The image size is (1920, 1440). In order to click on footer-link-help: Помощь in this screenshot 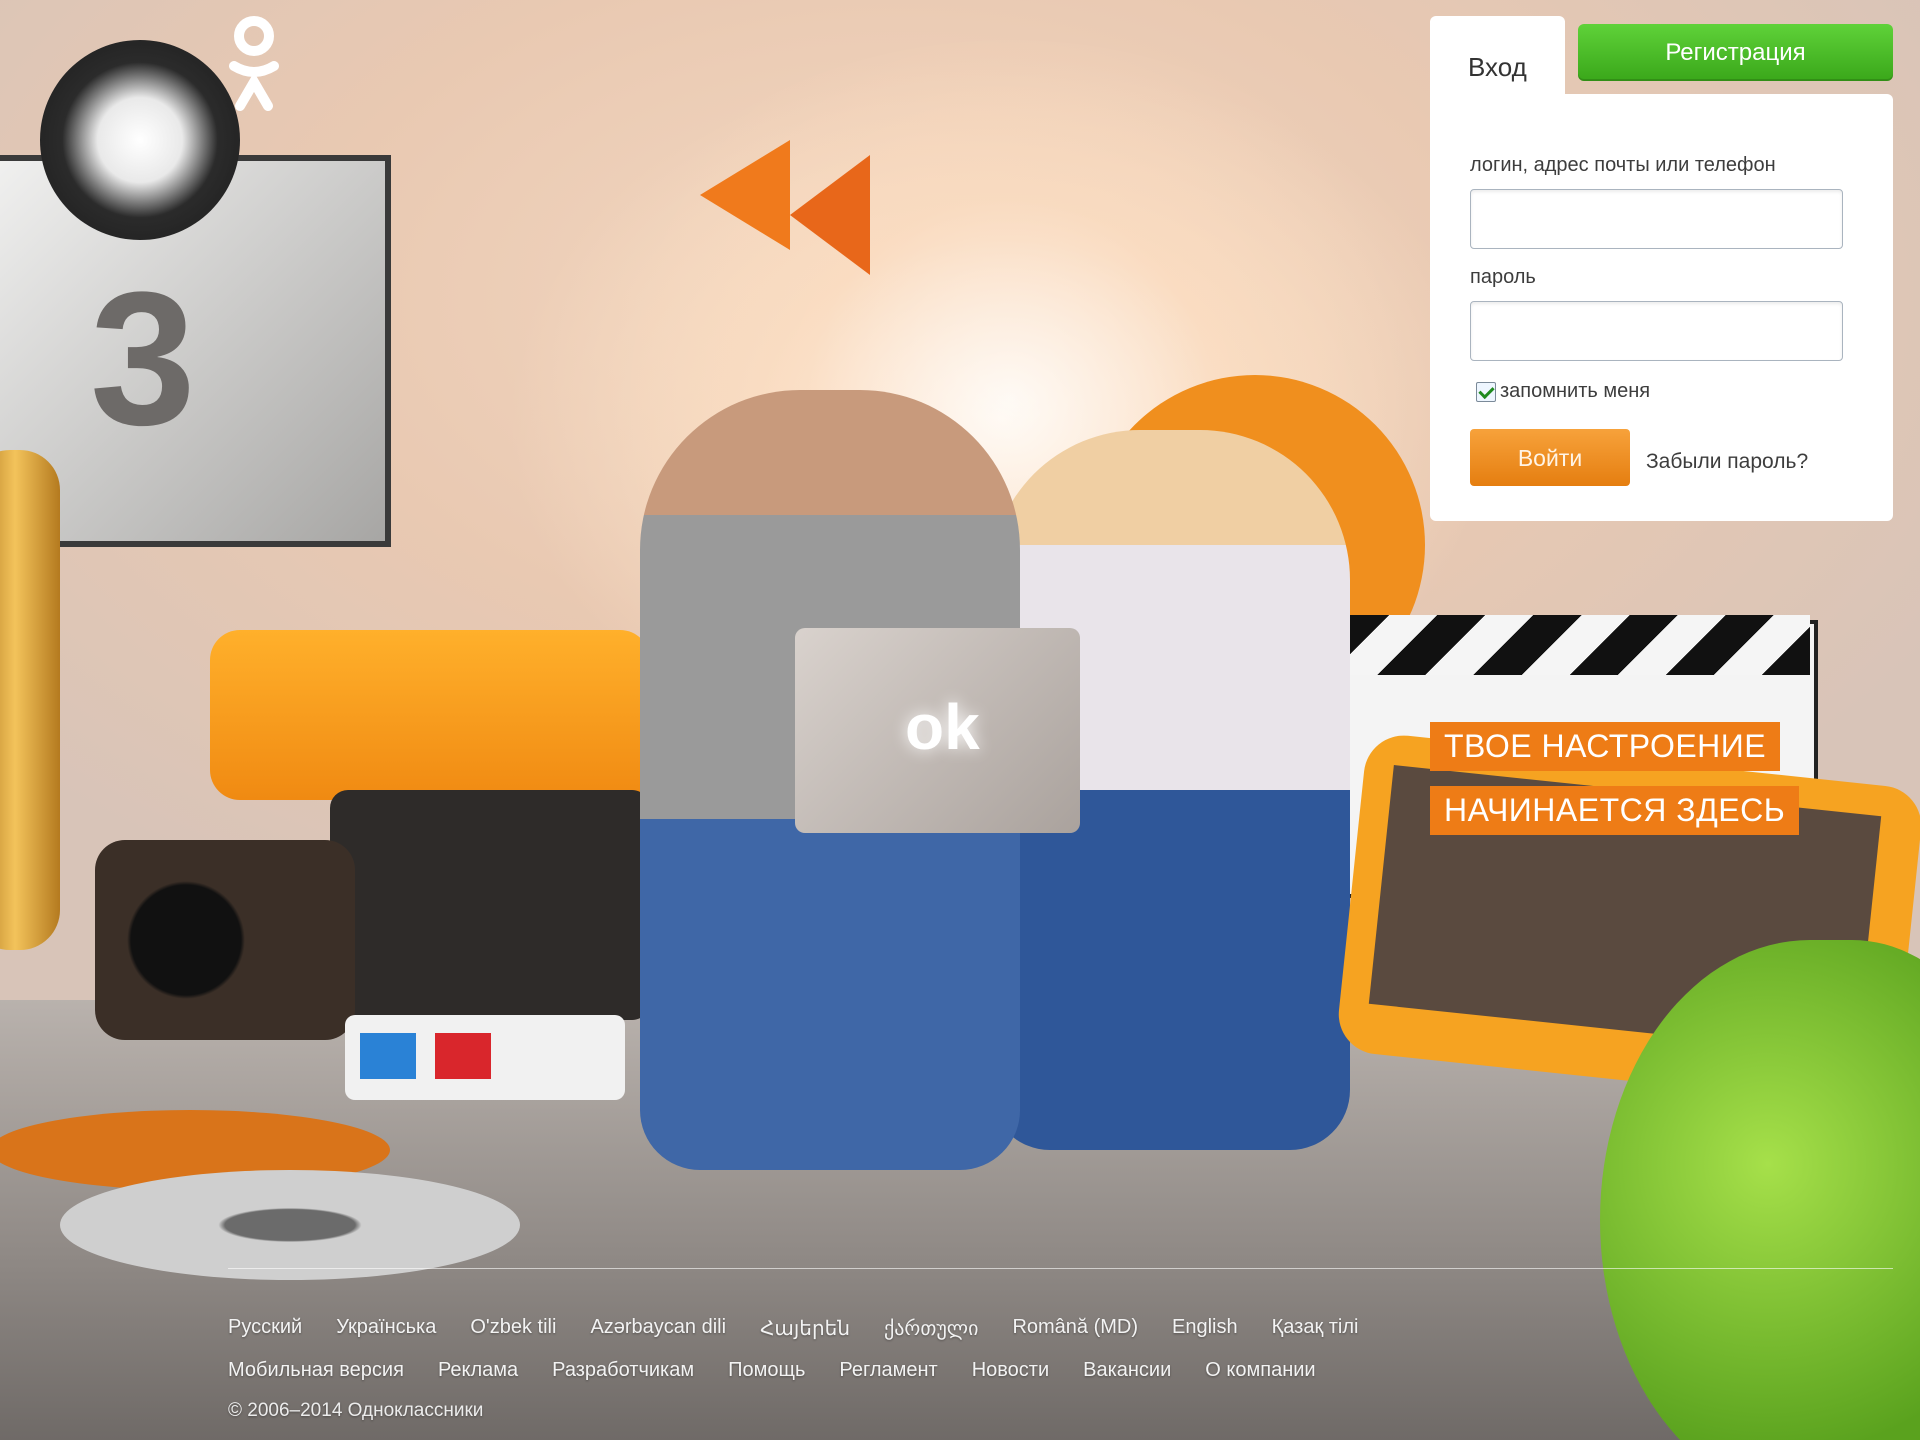, I will do `click(766, 1370)`.